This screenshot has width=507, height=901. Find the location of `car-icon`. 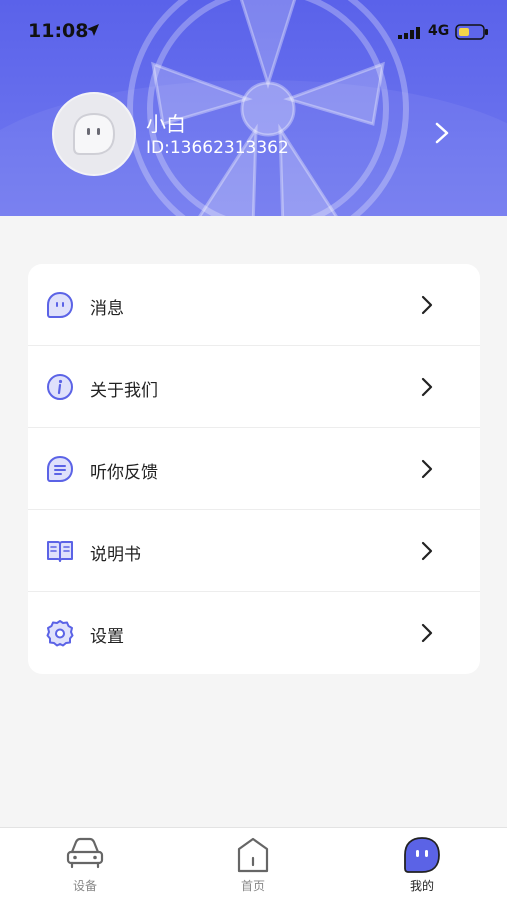

car-icon is located at coordinates (85, 853).